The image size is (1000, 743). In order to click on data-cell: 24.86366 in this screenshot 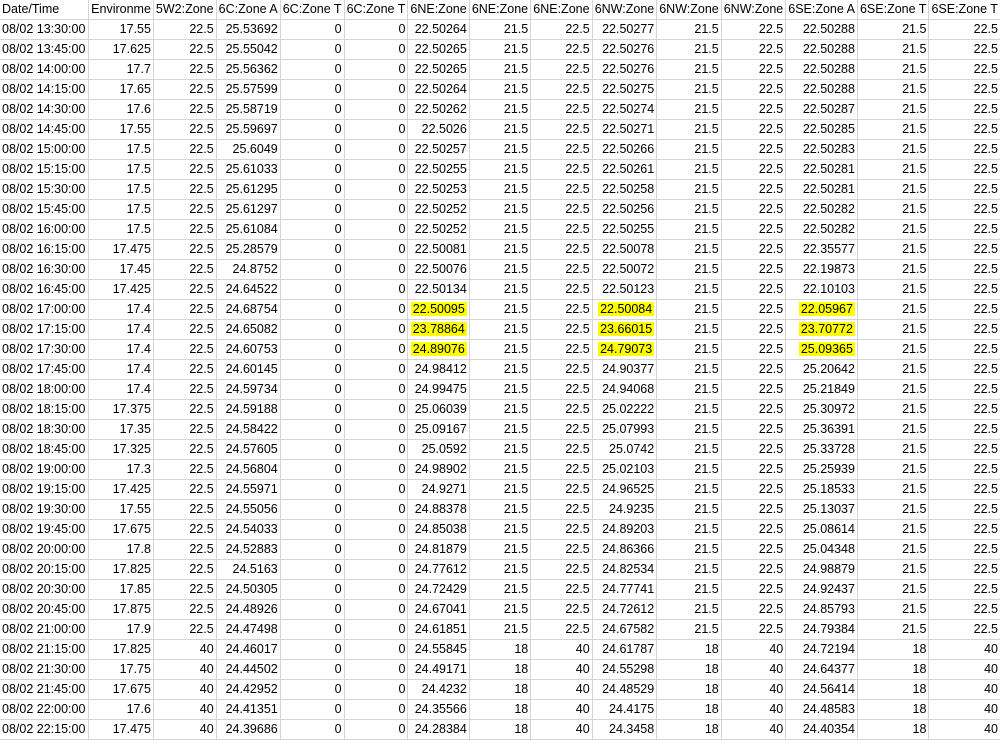, I will do `click(625, 549)`.